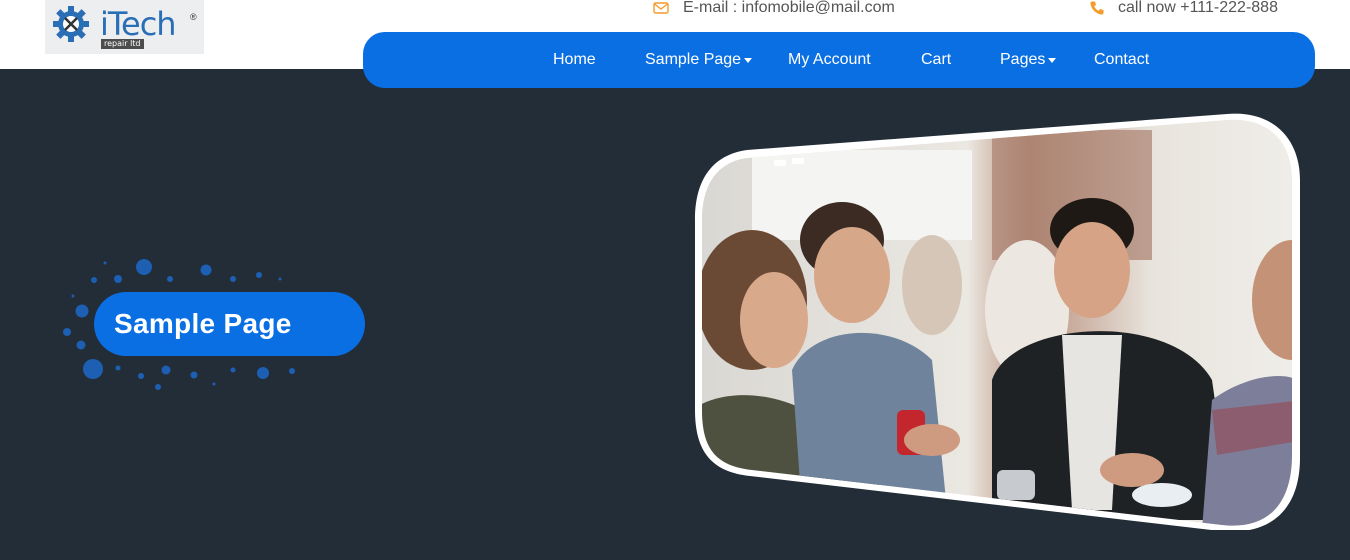  What do you see at coordinates (71, 24) in the screenshot?
I see `gear-icon` at bounding box center [71, 24].